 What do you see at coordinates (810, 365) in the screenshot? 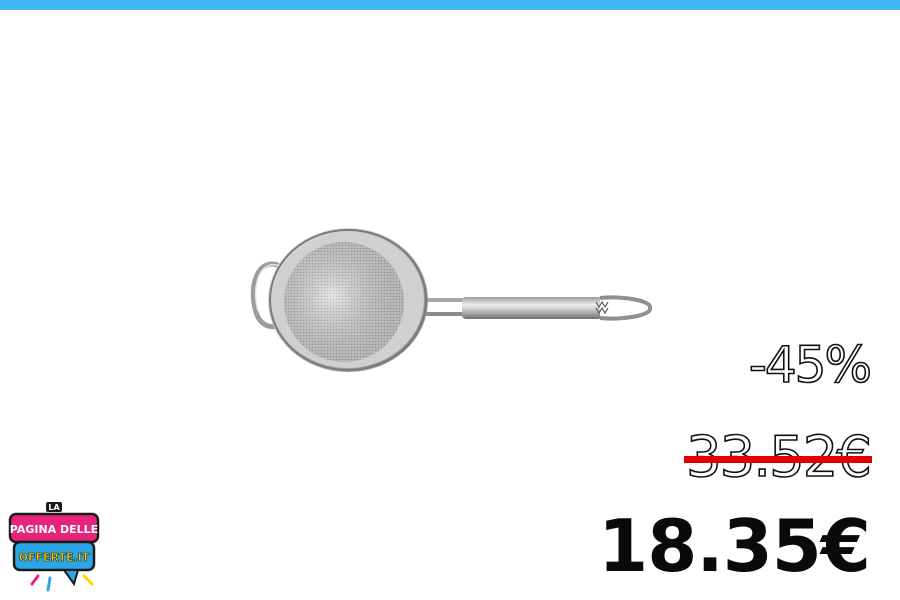
I see `discount-badge: -45%` at bounding box center [810, 365].